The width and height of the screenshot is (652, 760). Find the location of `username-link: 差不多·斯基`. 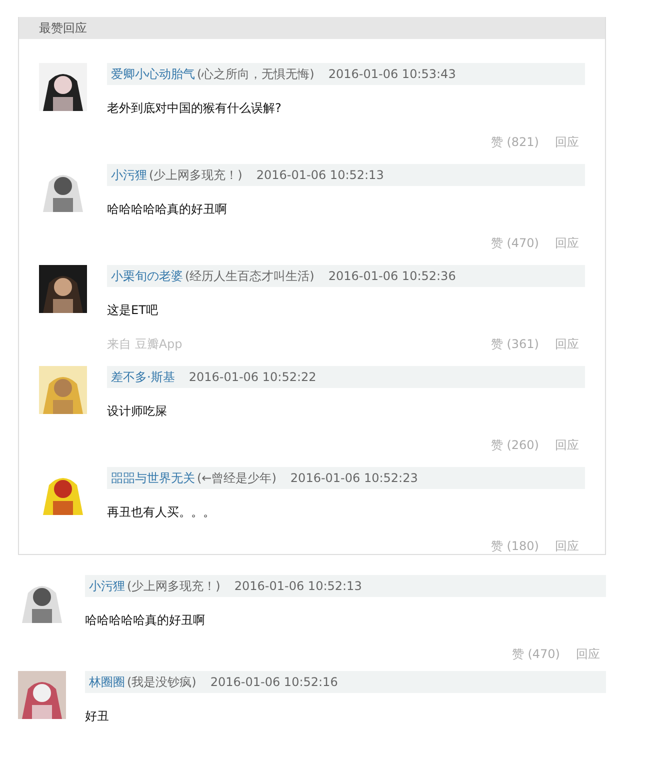

username-link: 差不多·斯基 is located at coordinates (143, 377).